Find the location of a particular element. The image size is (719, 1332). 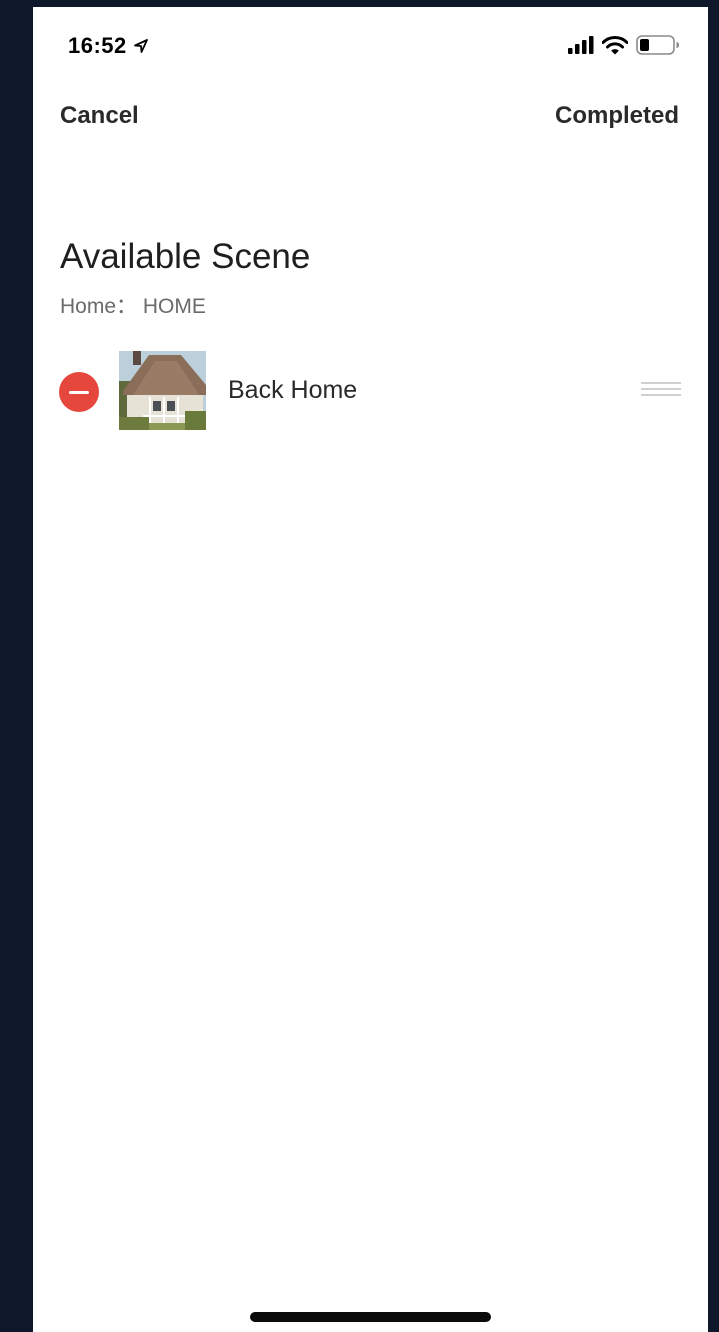

status-time-group: 16:52 is located at coordinates (108, 46).